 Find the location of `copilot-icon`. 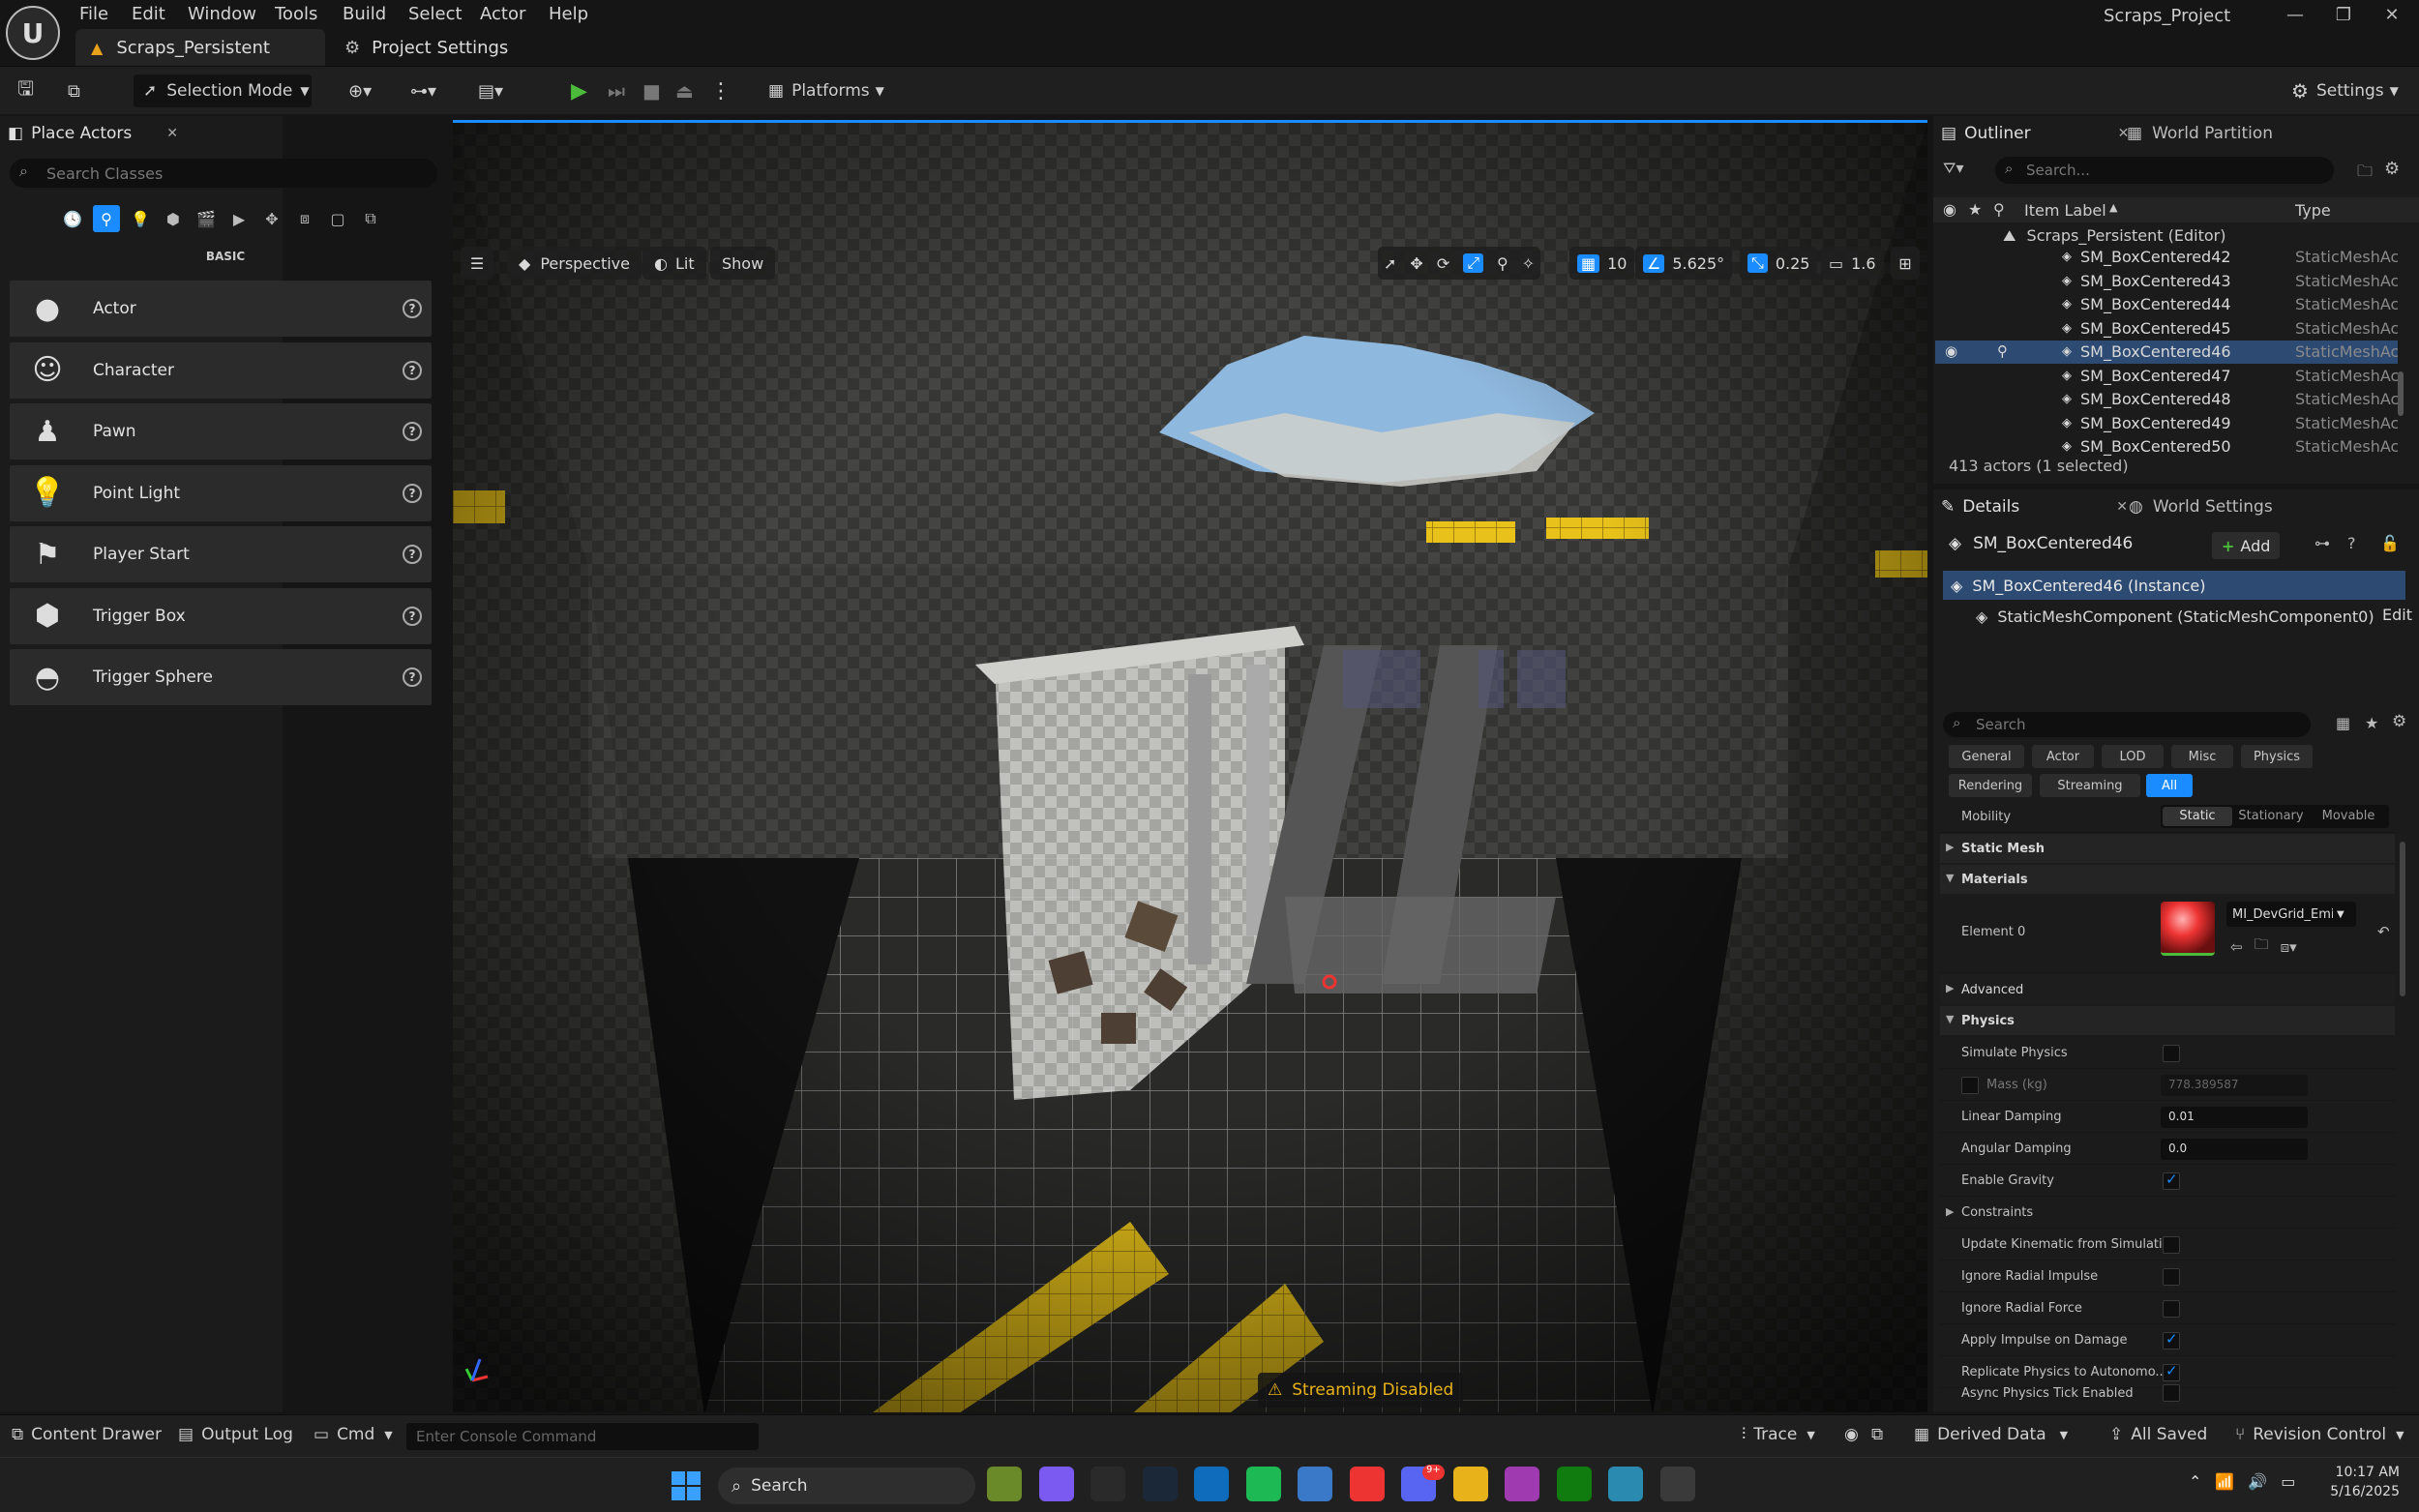

copilot-icon is located at coordinates (1056, 1484).